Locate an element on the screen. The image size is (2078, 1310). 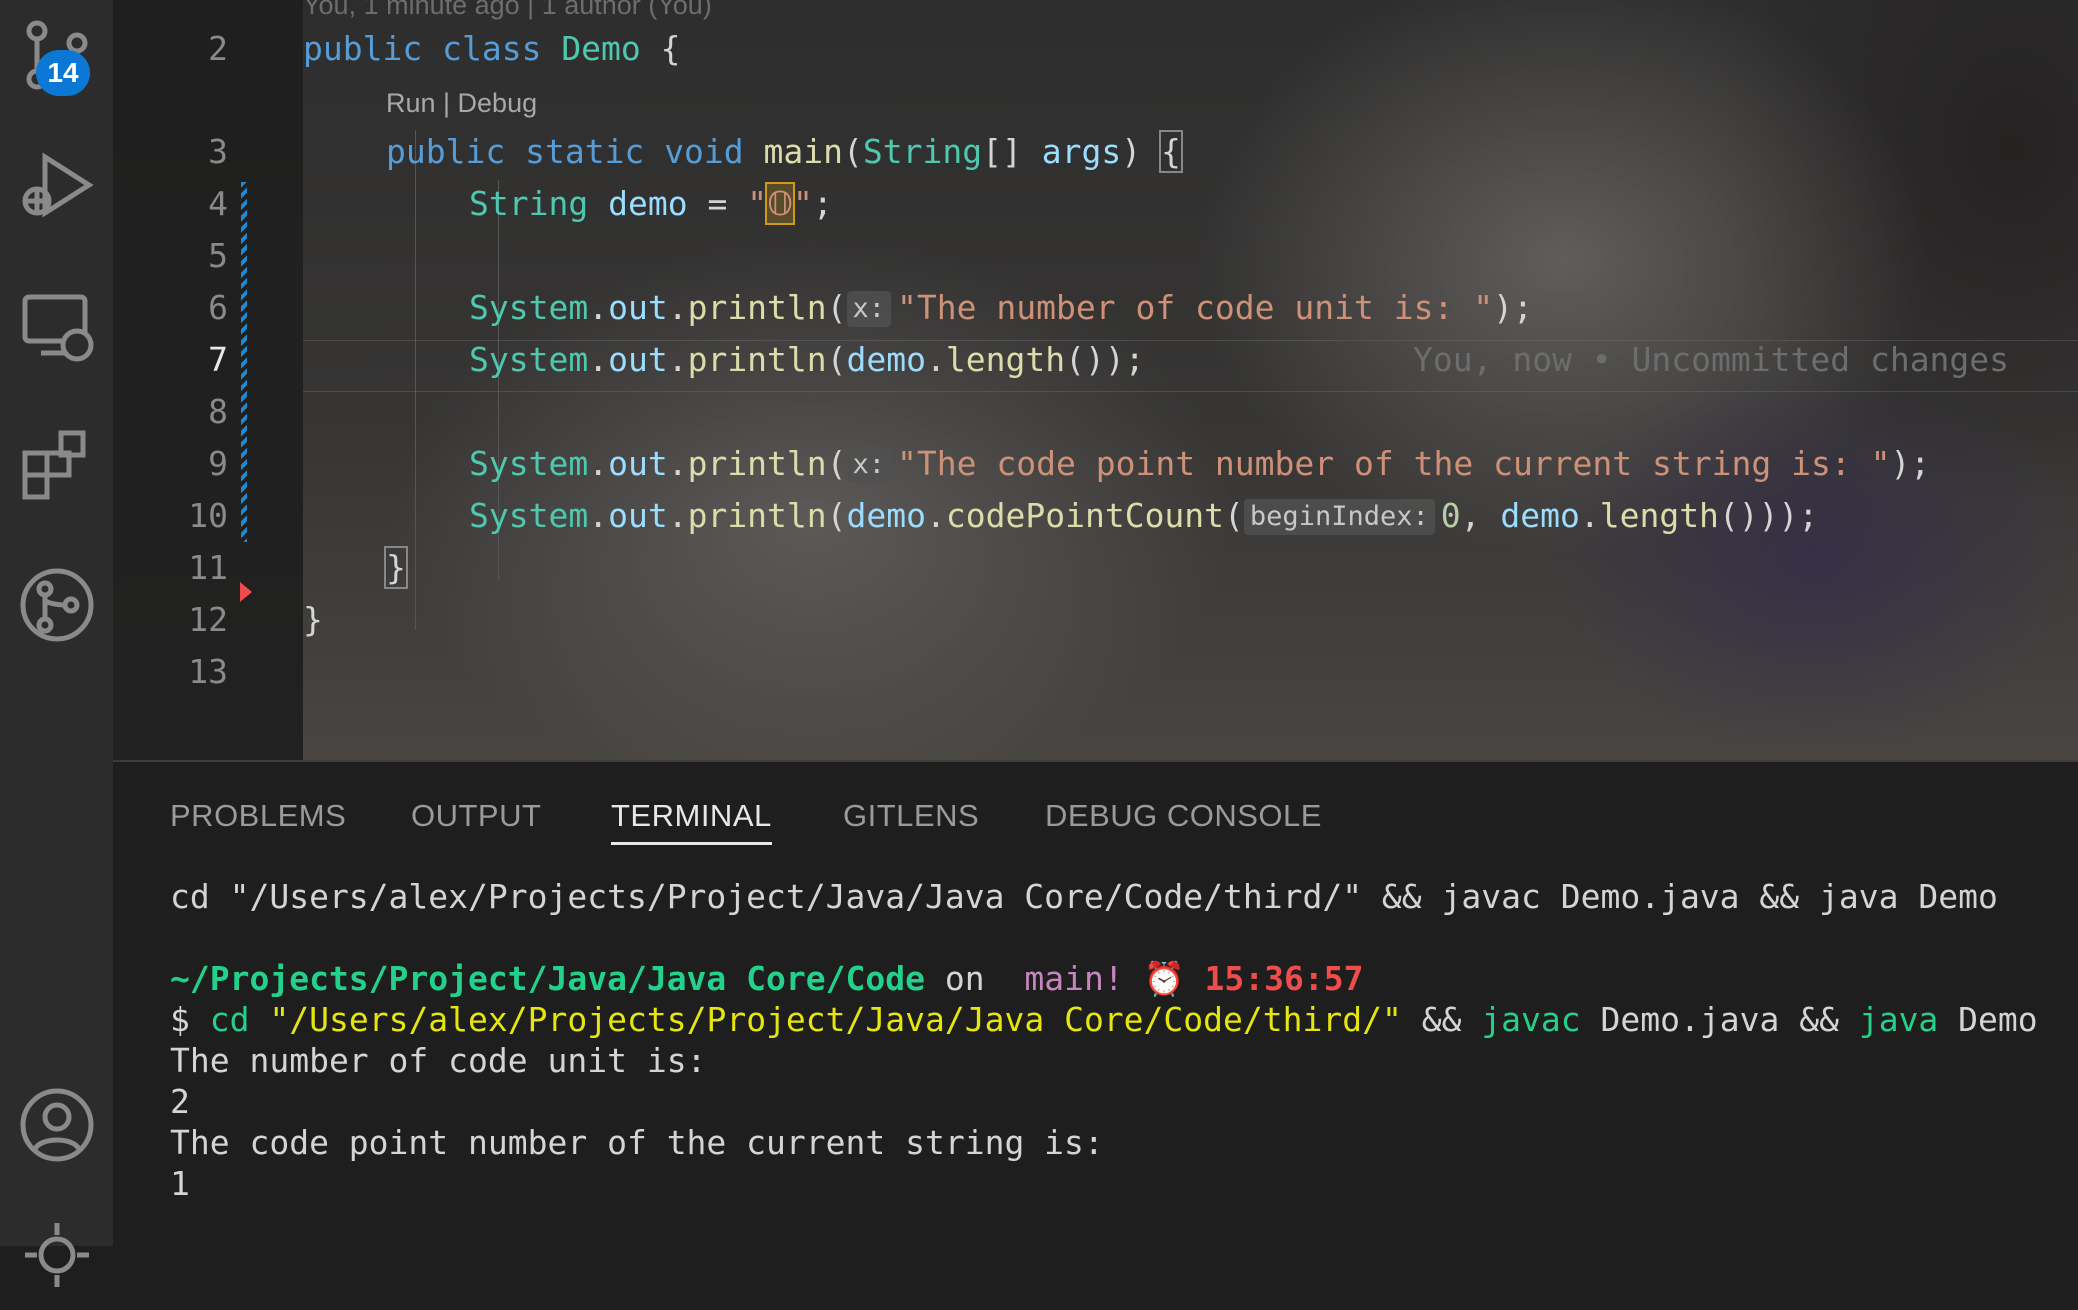
punctuation: , is located at coordinates (1480, 515).